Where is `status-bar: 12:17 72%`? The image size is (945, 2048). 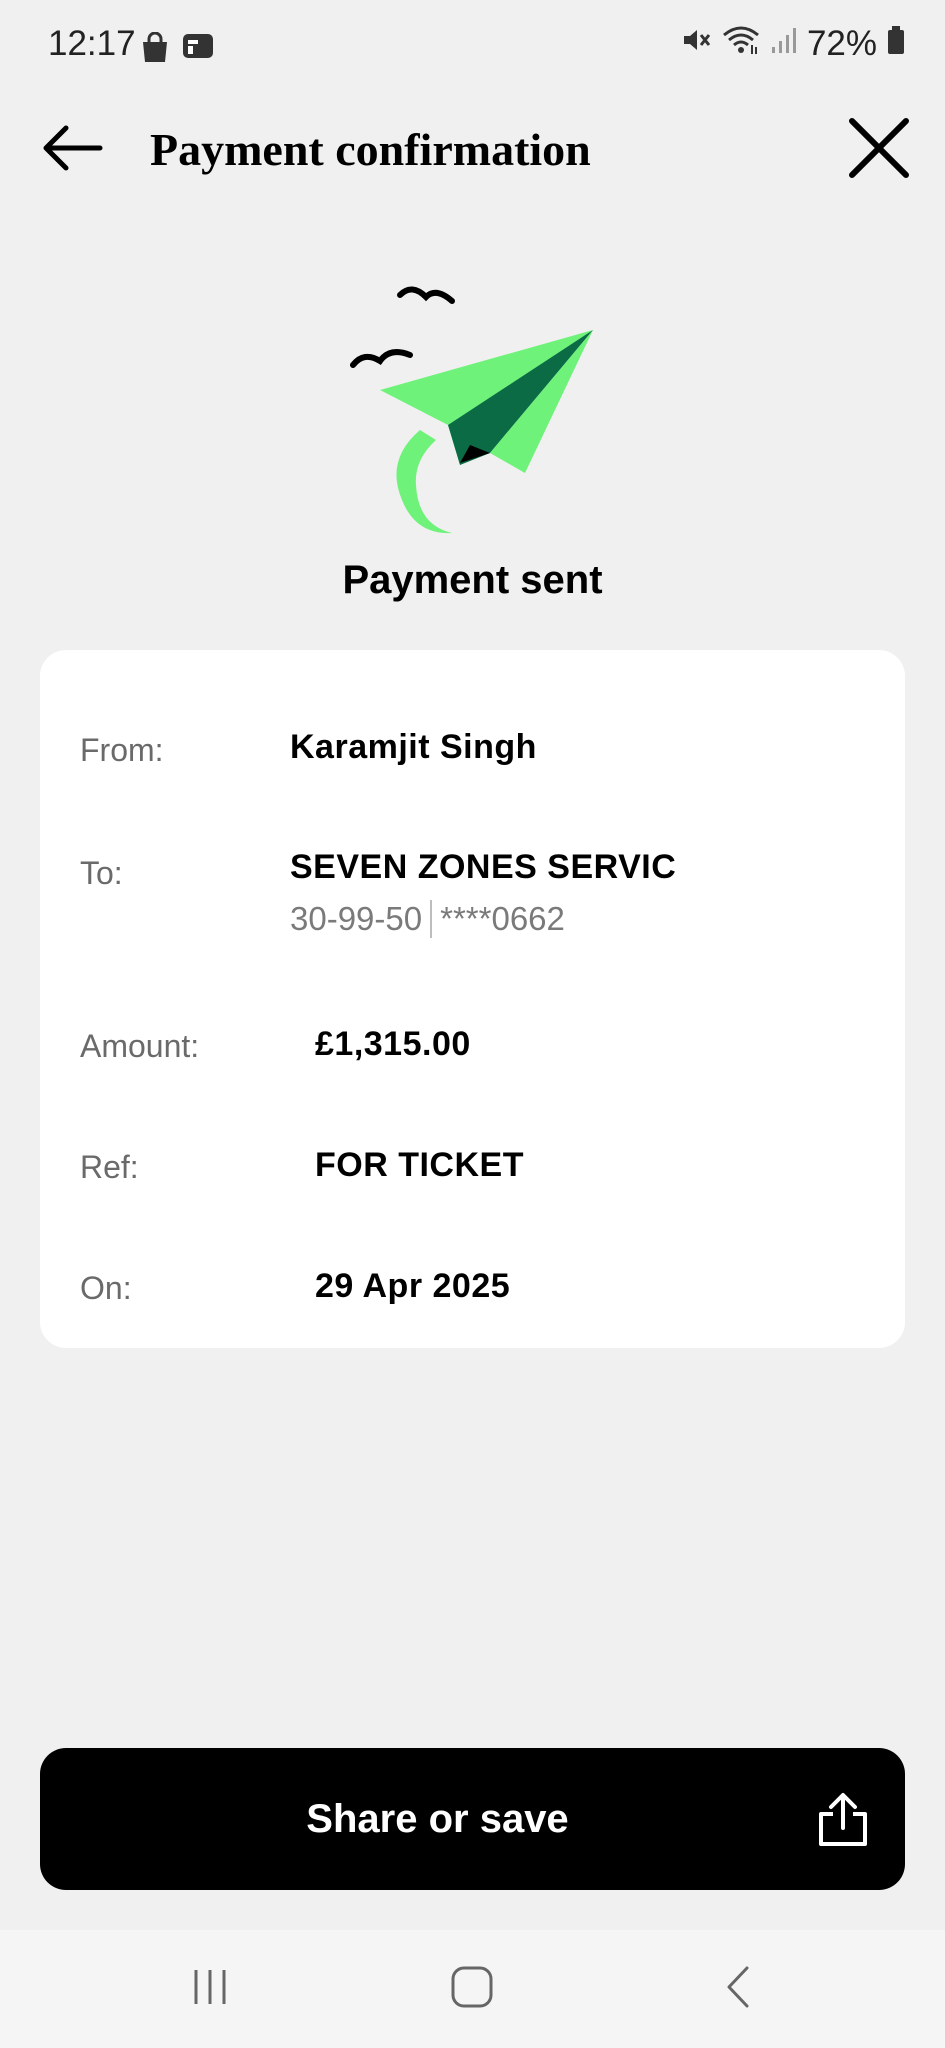
status-bar: 12:17 72% is located at coordinates (472, 50).